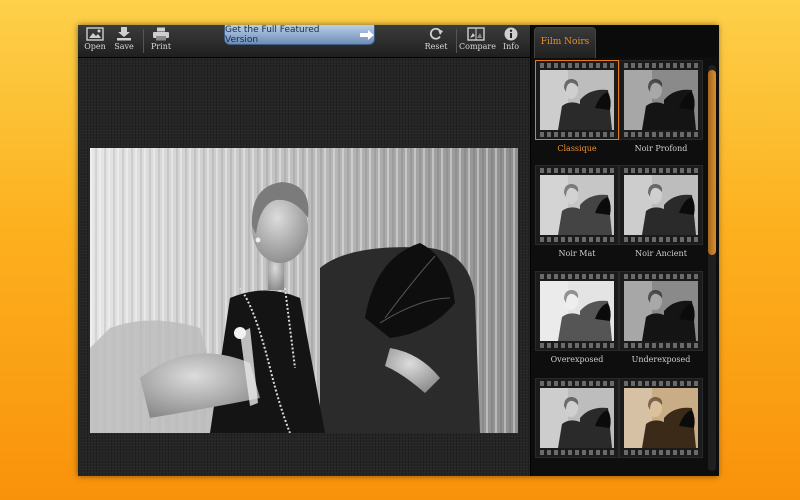 The height and width of the screenshot is (500, 800). What do you see at coordinates (511, 46) in the screenshot?
I see `info-label: Info` at bounding box center [511, 46].